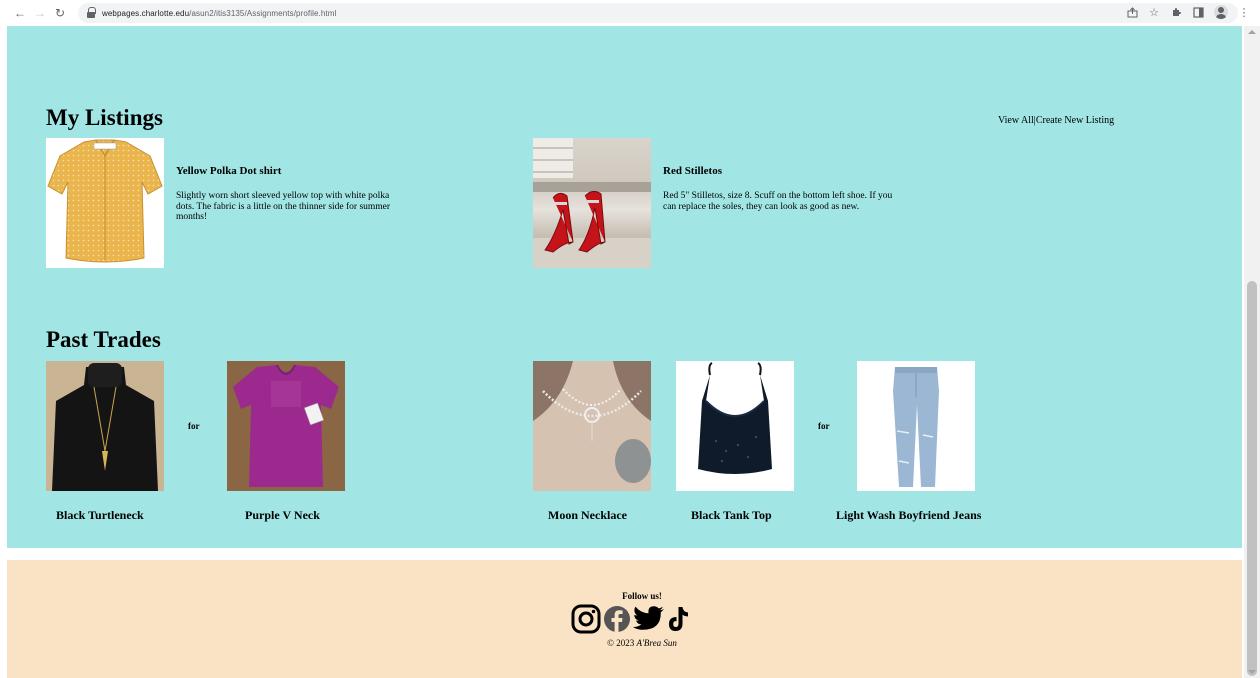  I want to click on instagram-icon, so click(586, 621).